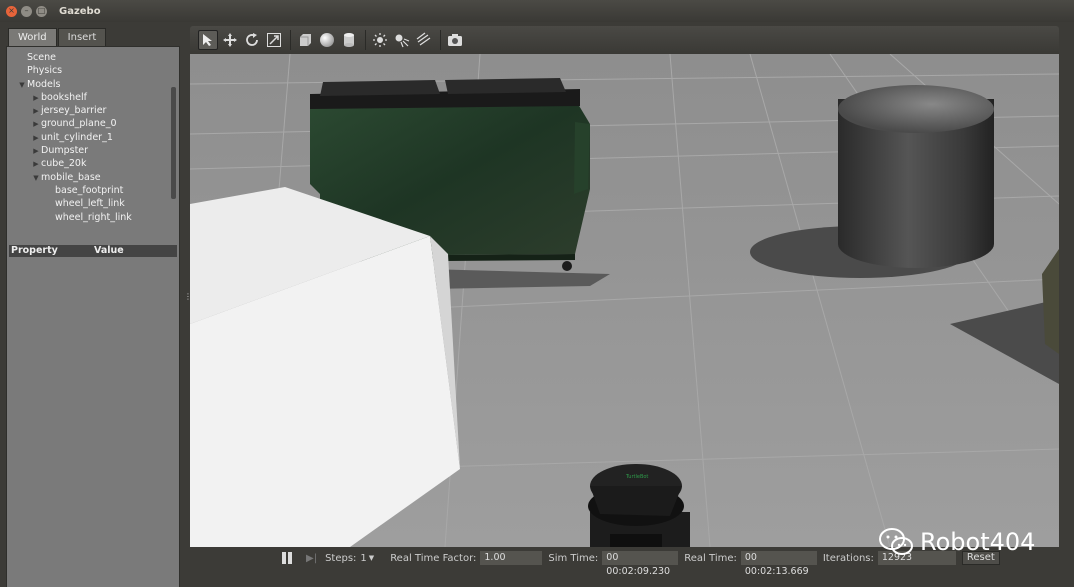  What do you see at coordinates (65, 151) in the screenshot?
I see `tree-item-label: Dumpster` at bounding box center [65, 151].